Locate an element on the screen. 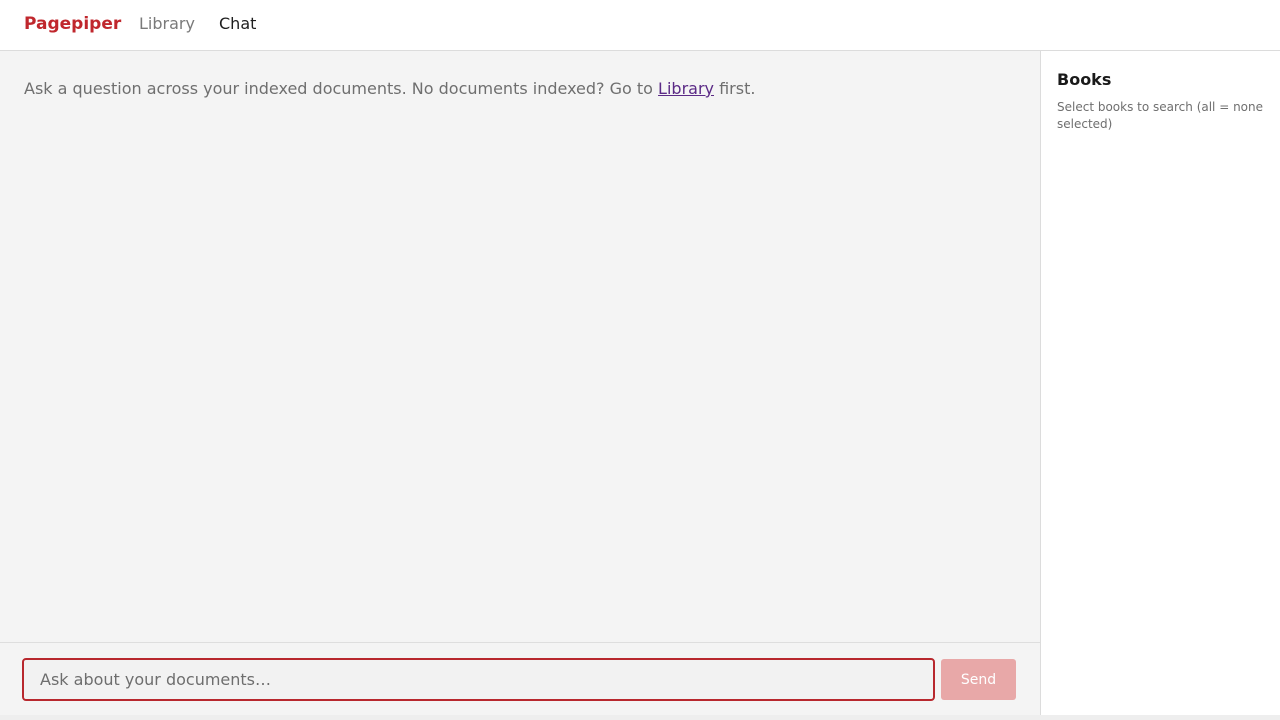  bottom-divider is located at coordinates (640, 717).